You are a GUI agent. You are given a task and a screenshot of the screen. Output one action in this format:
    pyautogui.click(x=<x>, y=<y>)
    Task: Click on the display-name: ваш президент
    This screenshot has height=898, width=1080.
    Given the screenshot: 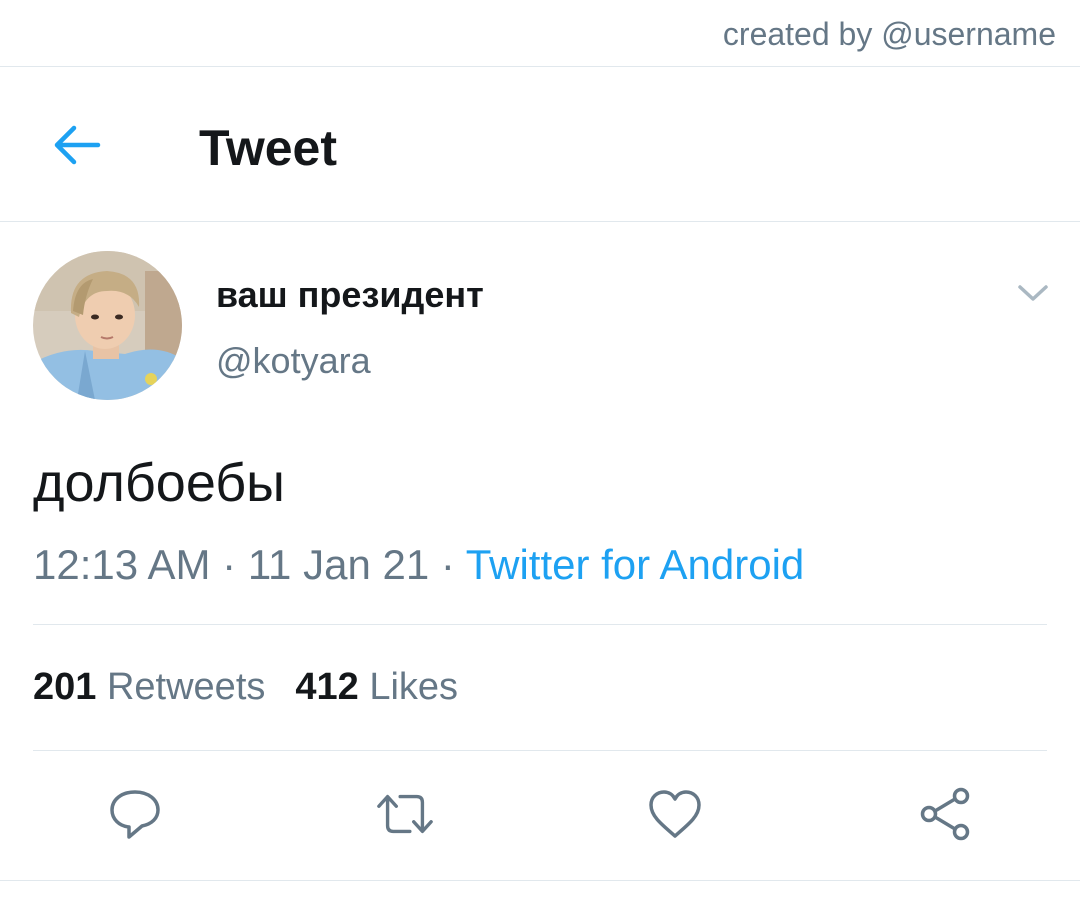 What is the action you would take?
    pyautogui.click(x=350, y=295)
    